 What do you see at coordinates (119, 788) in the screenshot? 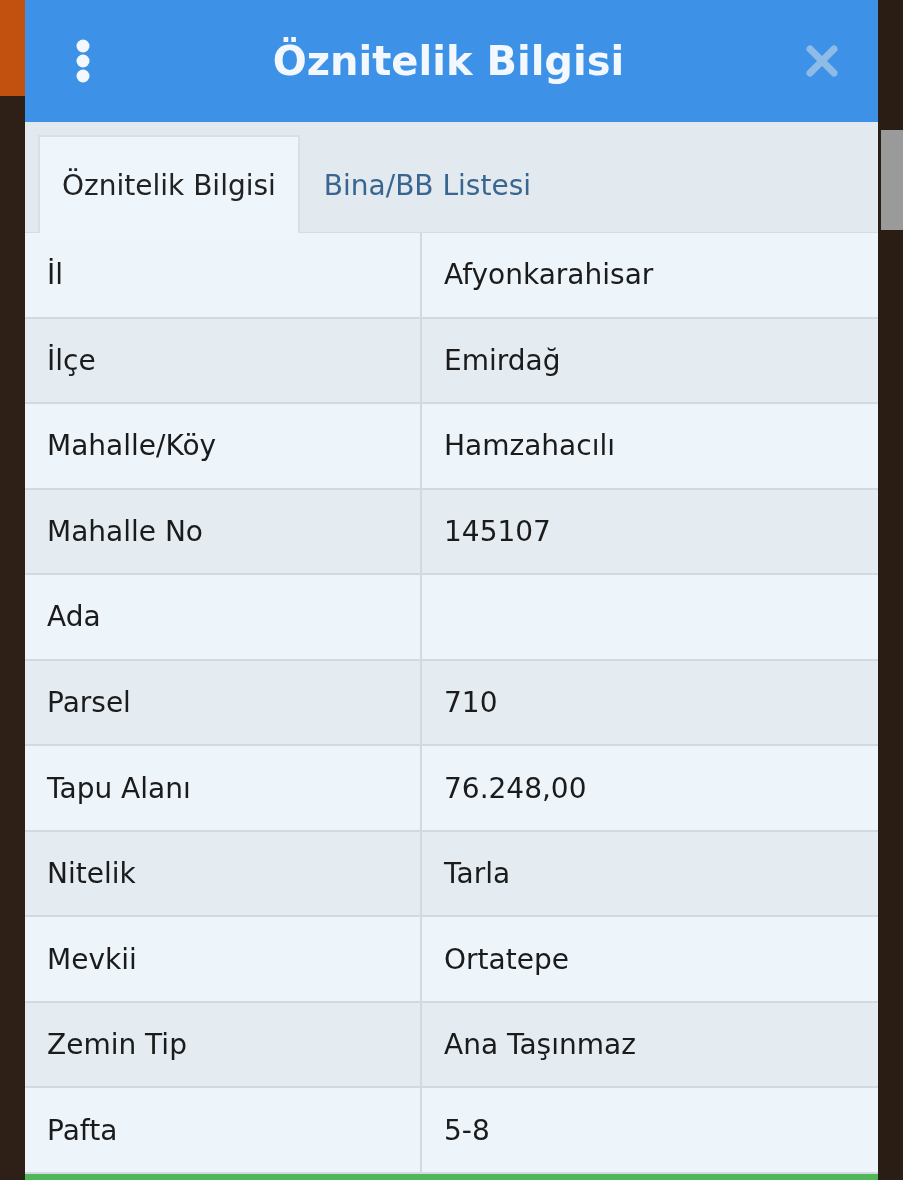
I see `label-cell-text: Tapu Alanı` at bounding box center [119, 788].